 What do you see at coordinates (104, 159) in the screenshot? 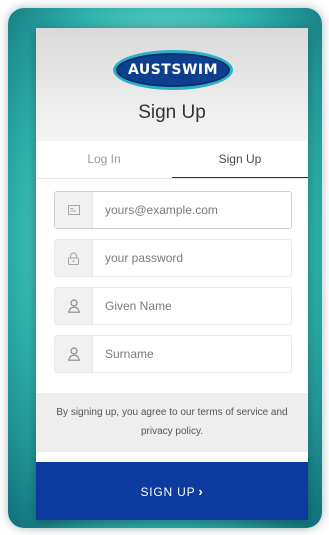
I see `tab-log-in: Log In` at bounding box center [104, 159].